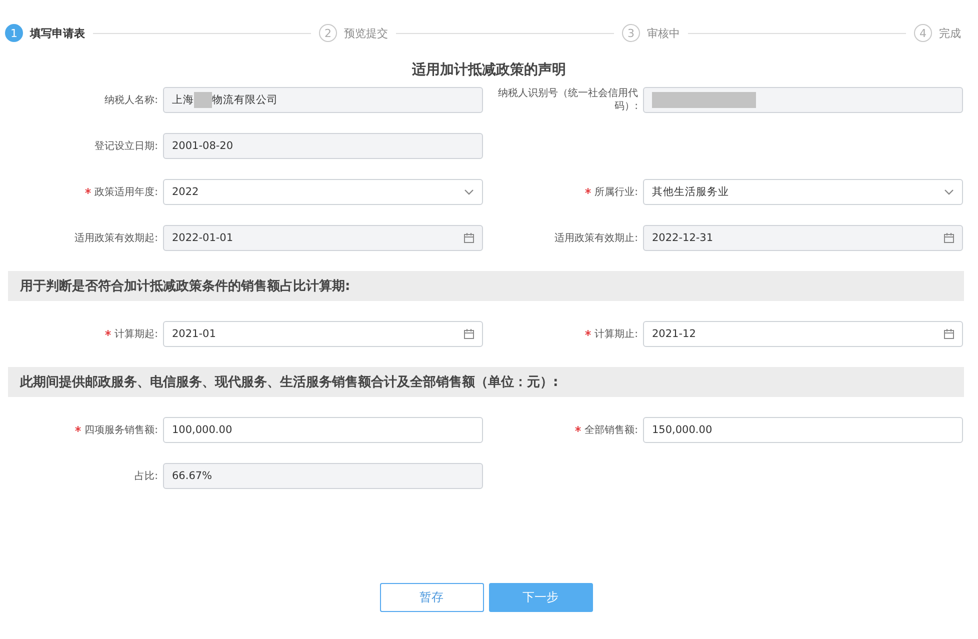  What do you see at coordinates (131, 100) in the screenshot?
I see `field-label: 纳税人名称:` at bounding box center [131, 100].